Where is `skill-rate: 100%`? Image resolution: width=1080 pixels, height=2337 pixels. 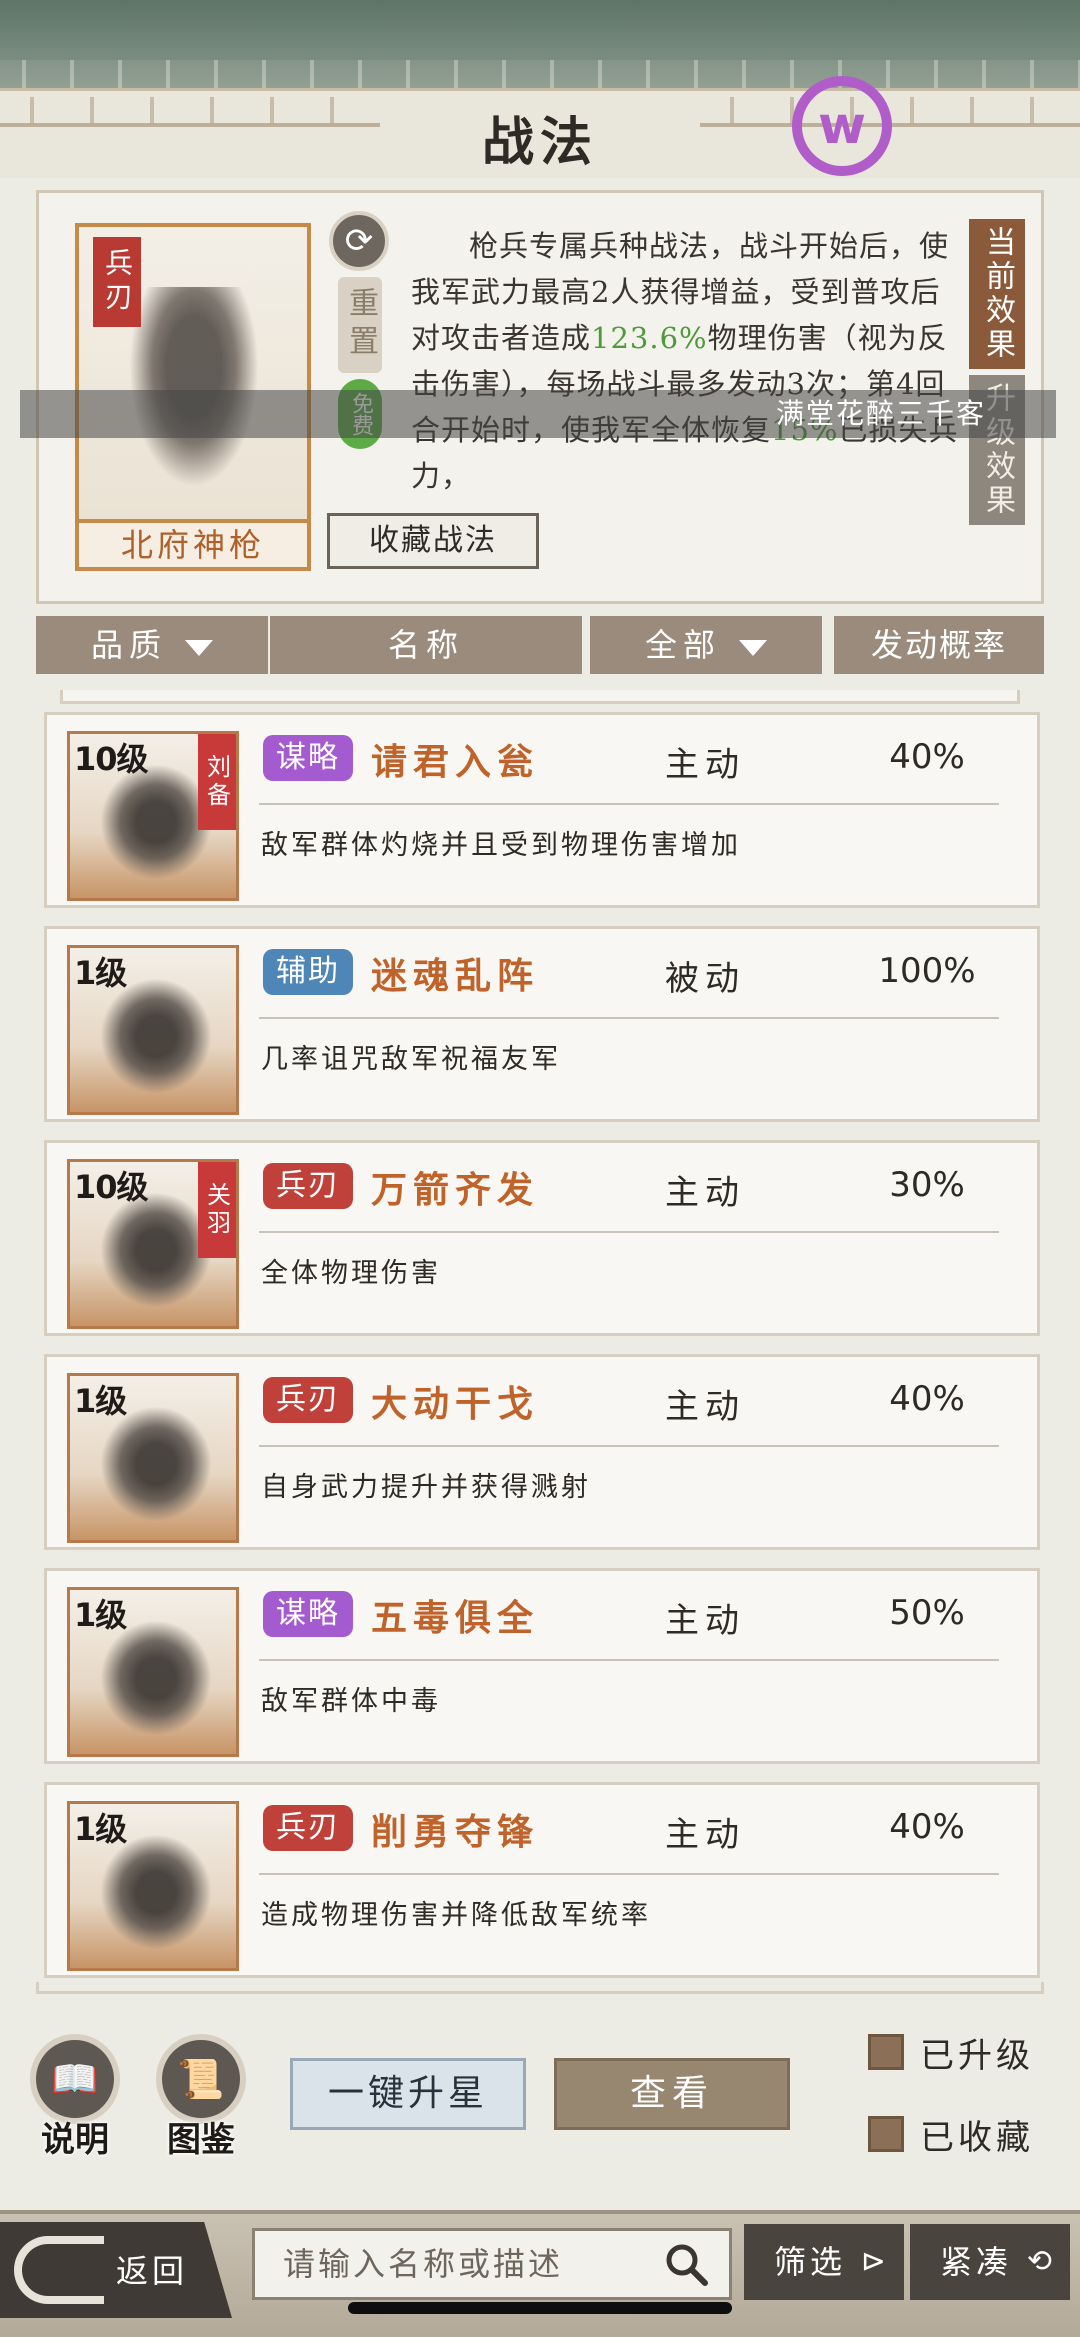 skill-rate: 100% is located at coordinates (927, 971).